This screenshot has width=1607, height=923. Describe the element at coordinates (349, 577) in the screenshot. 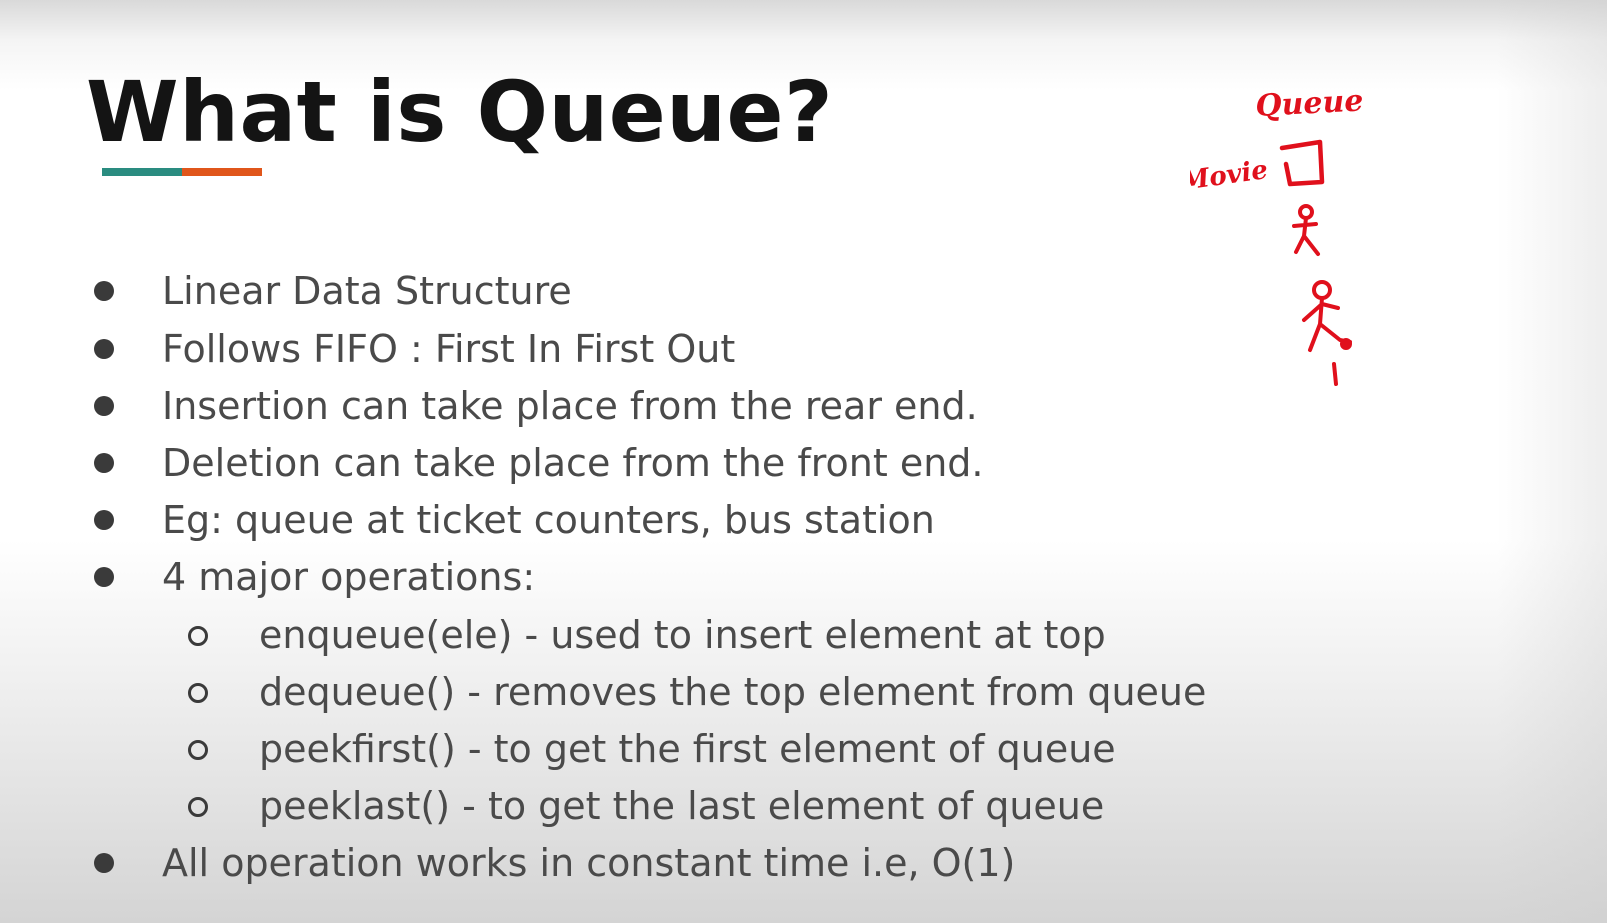

I see `bullet-text: 4 major operations:` at that location.